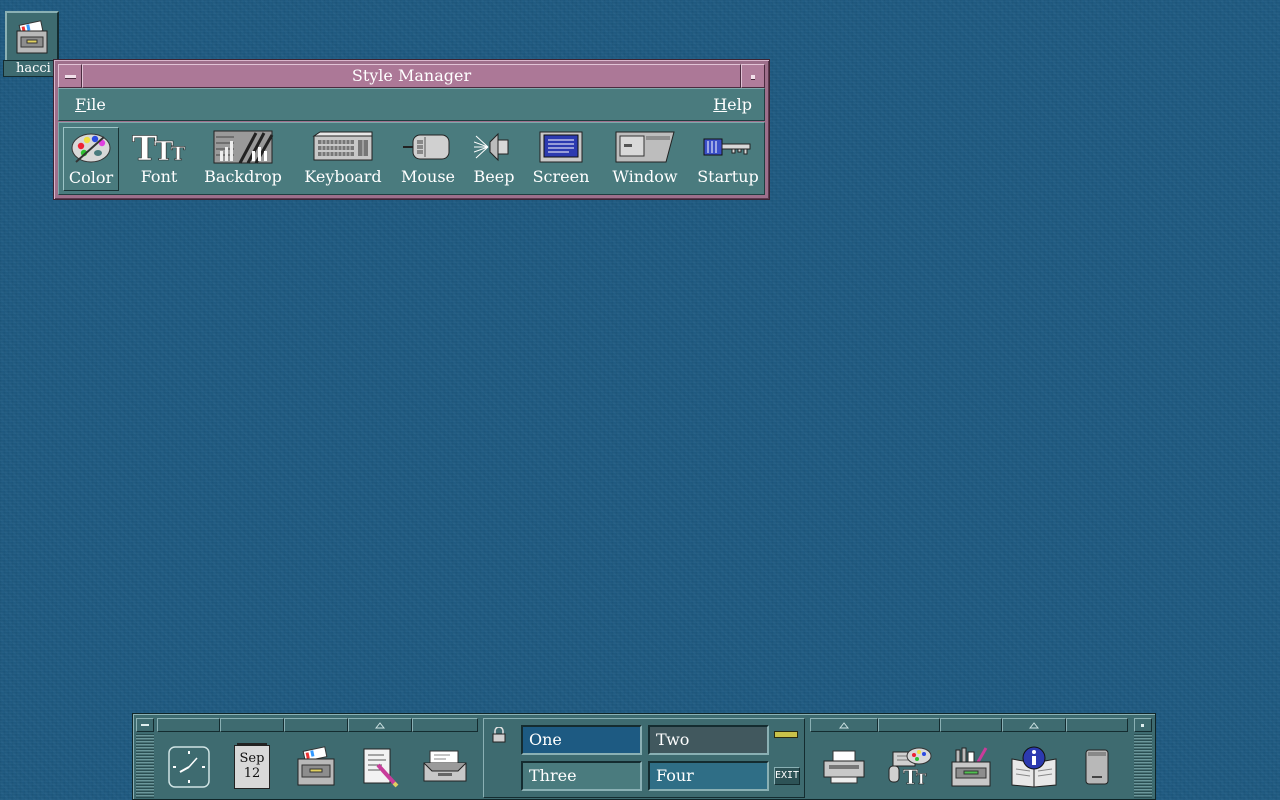 This screenshot has height=800, width=1280. What do you see at coordinates (494, 147) in the screenshot?
I see `speaker-icon` at bounding box center [494, 147].